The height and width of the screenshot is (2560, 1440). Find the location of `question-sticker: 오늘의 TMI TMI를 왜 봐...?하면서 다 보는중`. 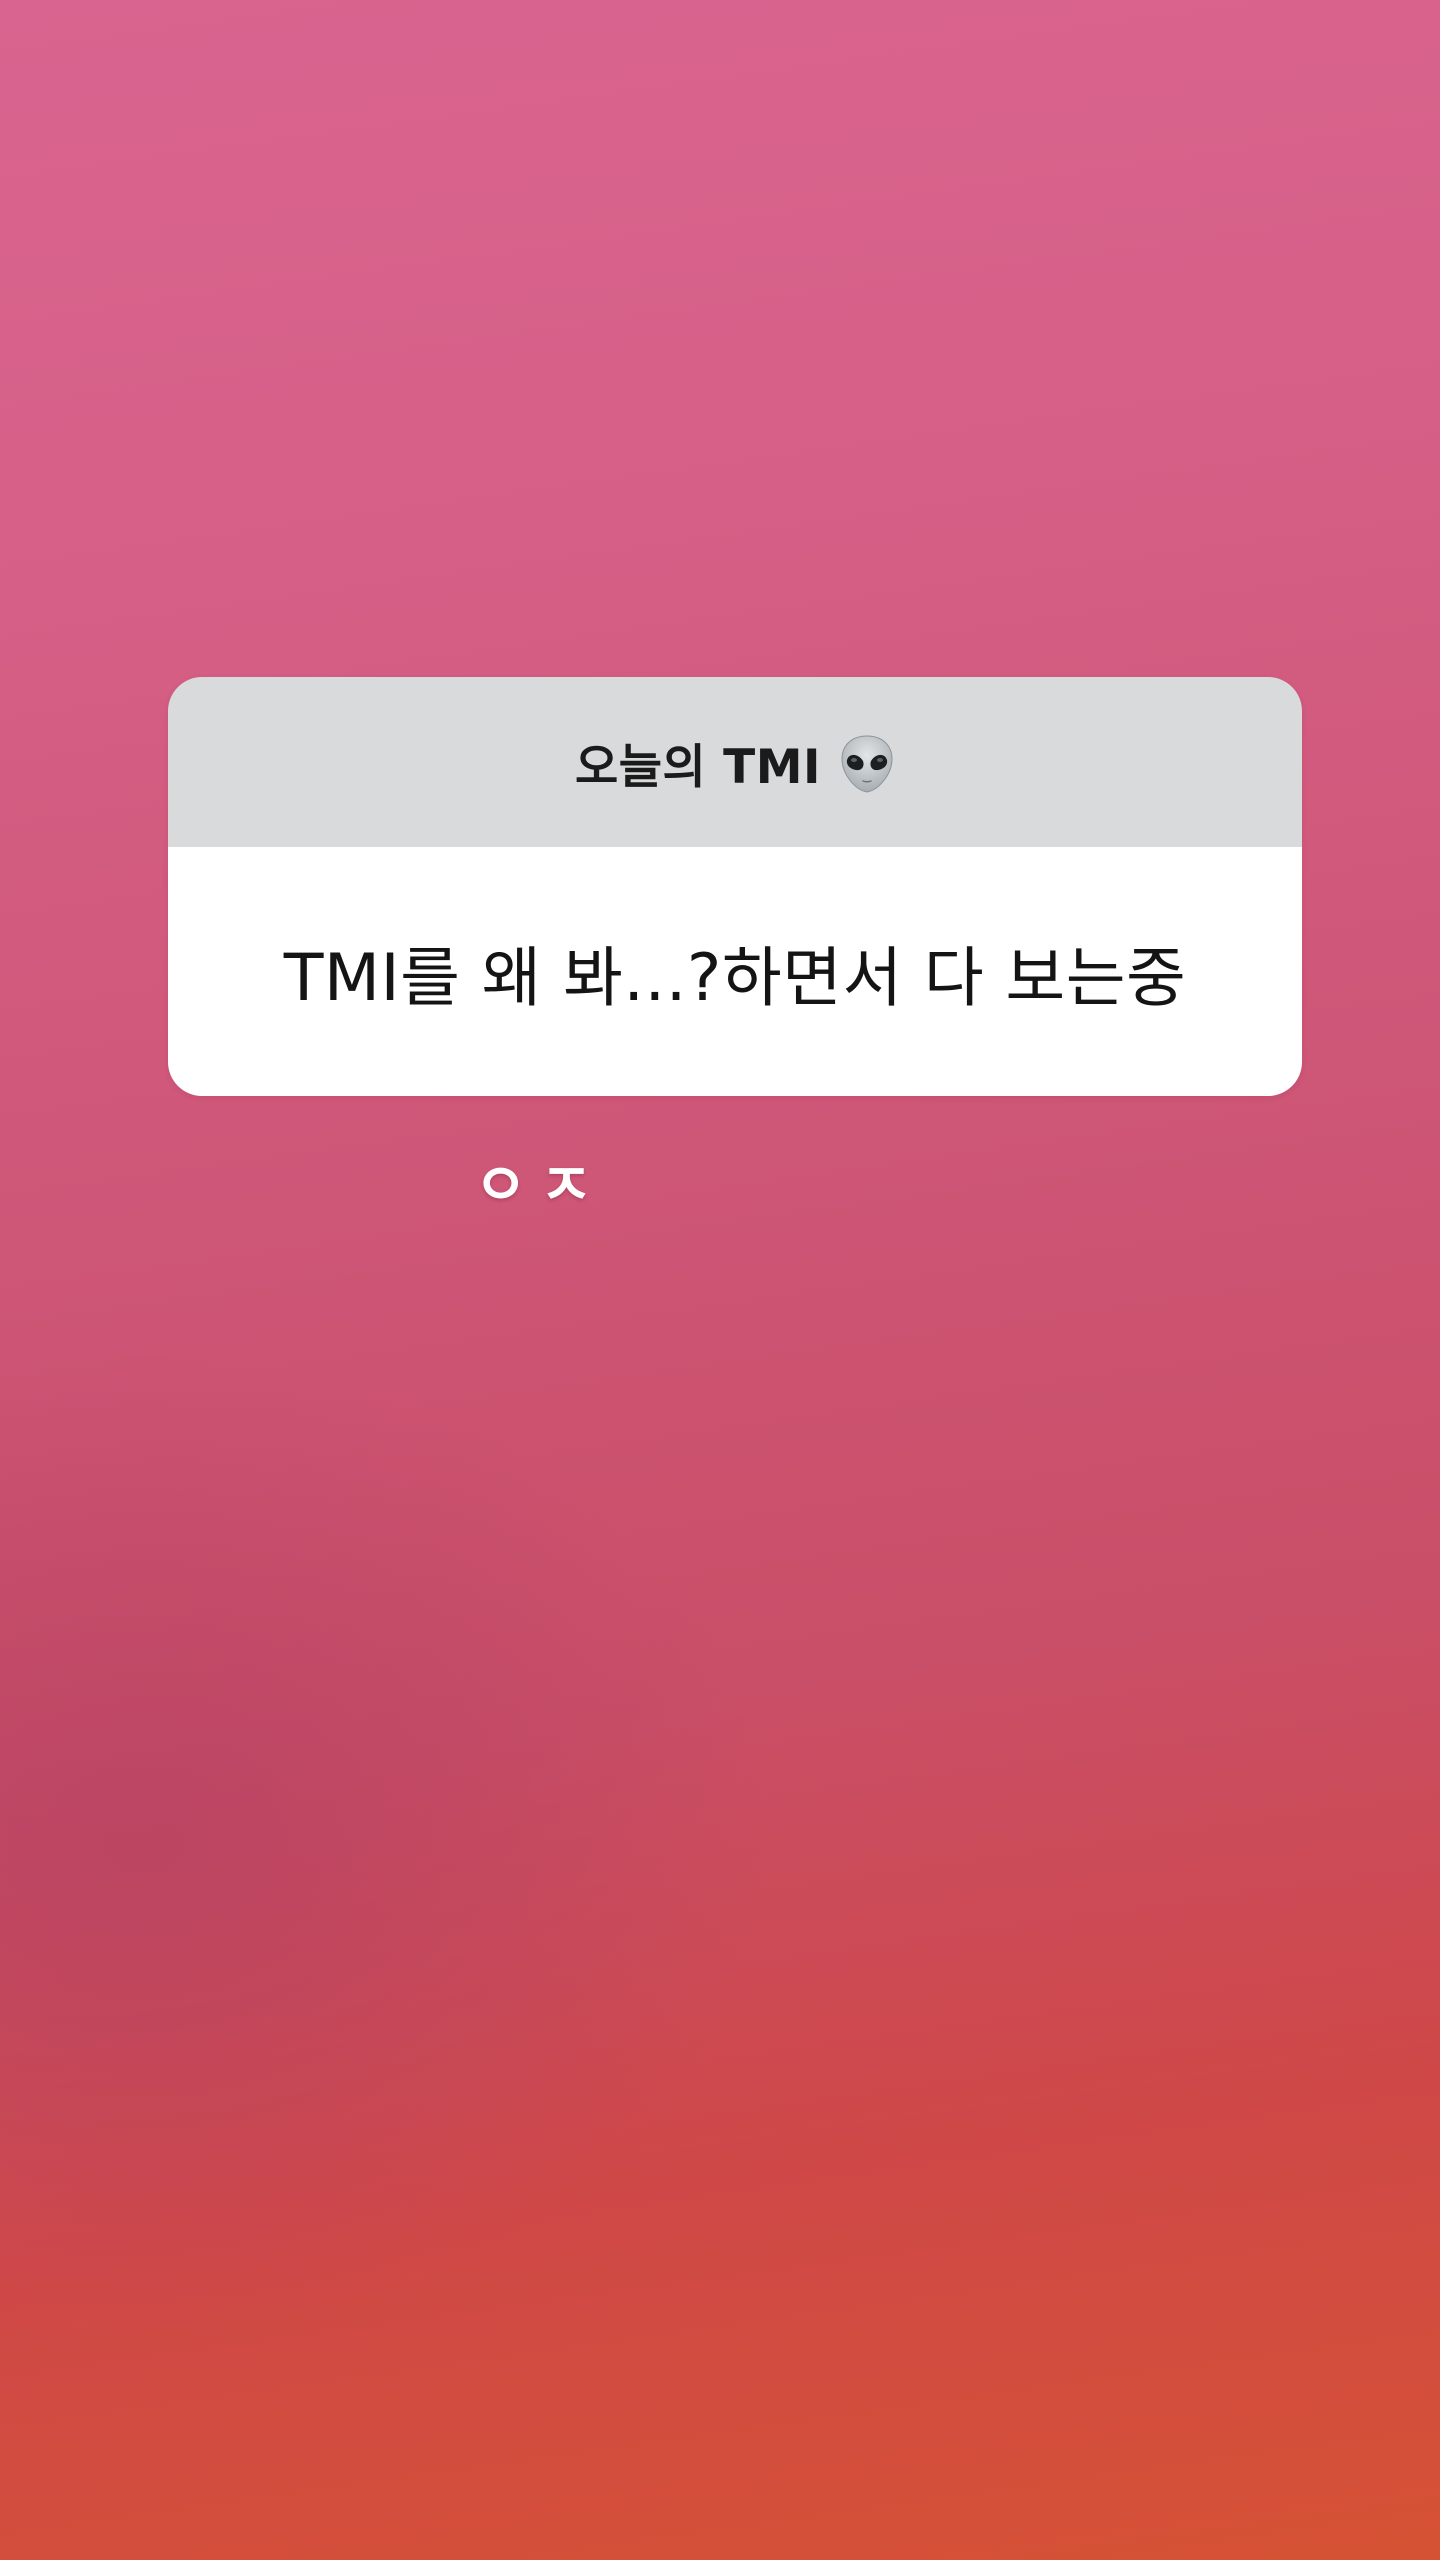

question-sticker: 오늘의 TMI TMI를 왜 봐...?하면서 다 보는중 is located at coordinates (735, 886).